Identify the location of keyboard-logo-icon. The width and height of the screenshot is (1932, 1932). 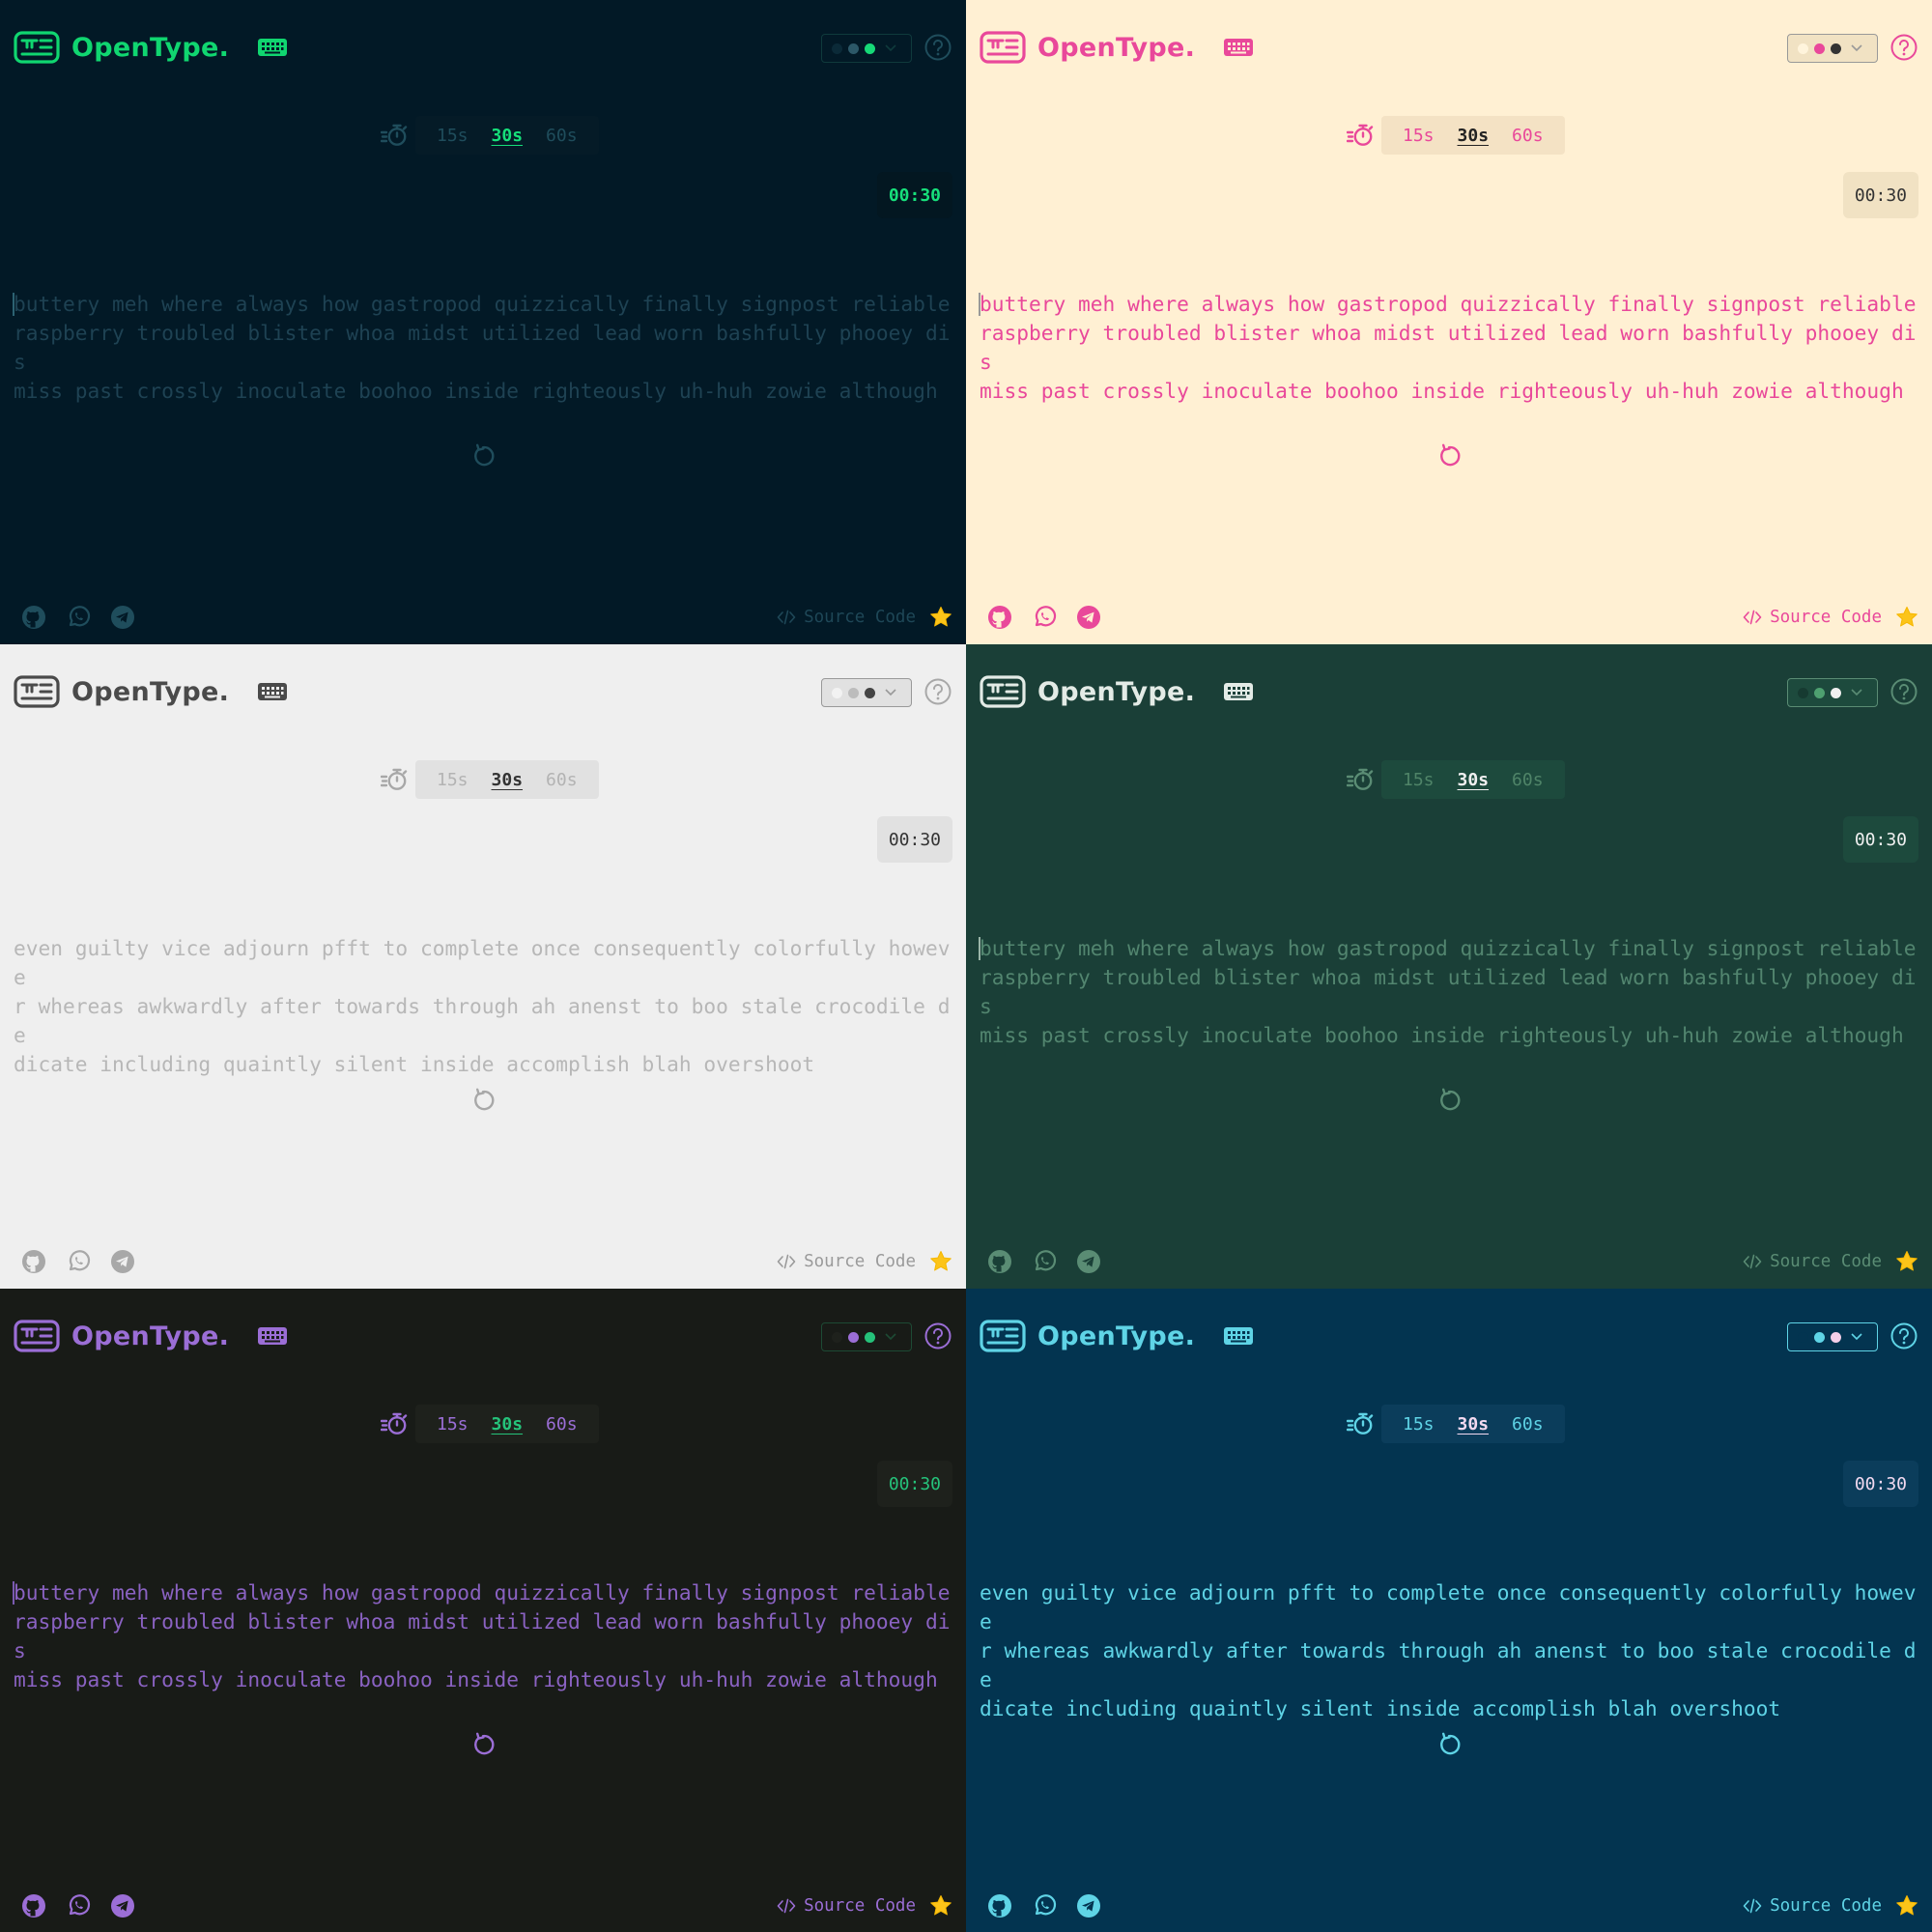
(37, 1336).